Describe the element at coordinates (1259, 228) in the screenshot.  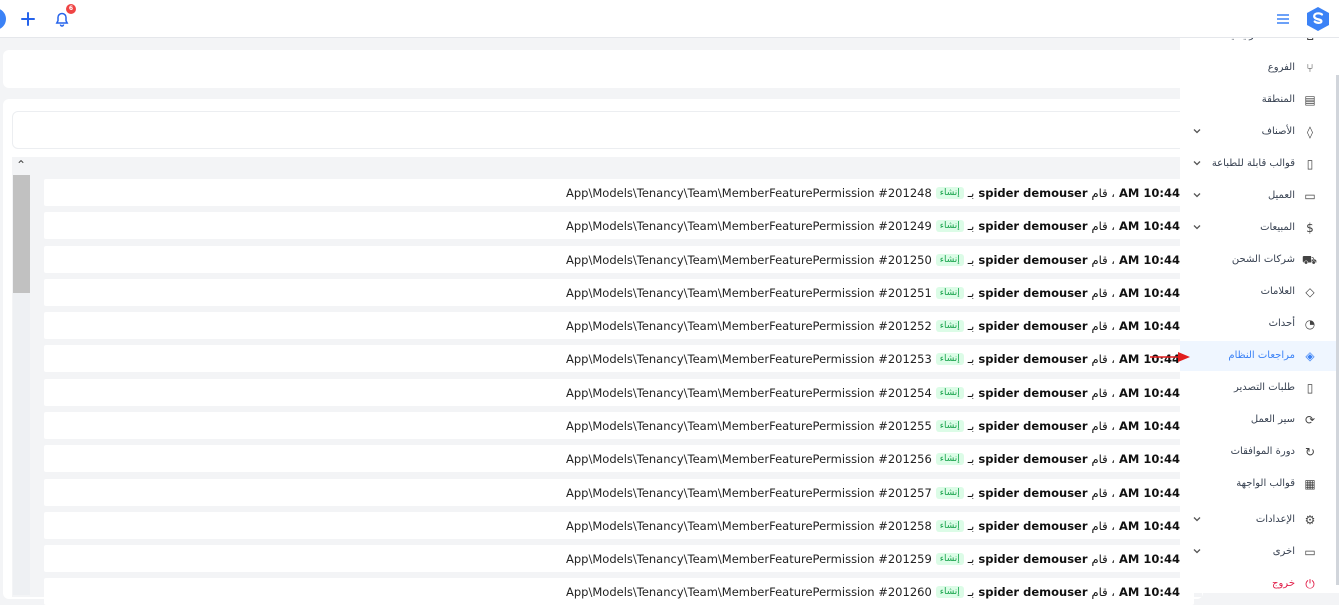
I see `sidebar-item: $ المبيعات` at that location.